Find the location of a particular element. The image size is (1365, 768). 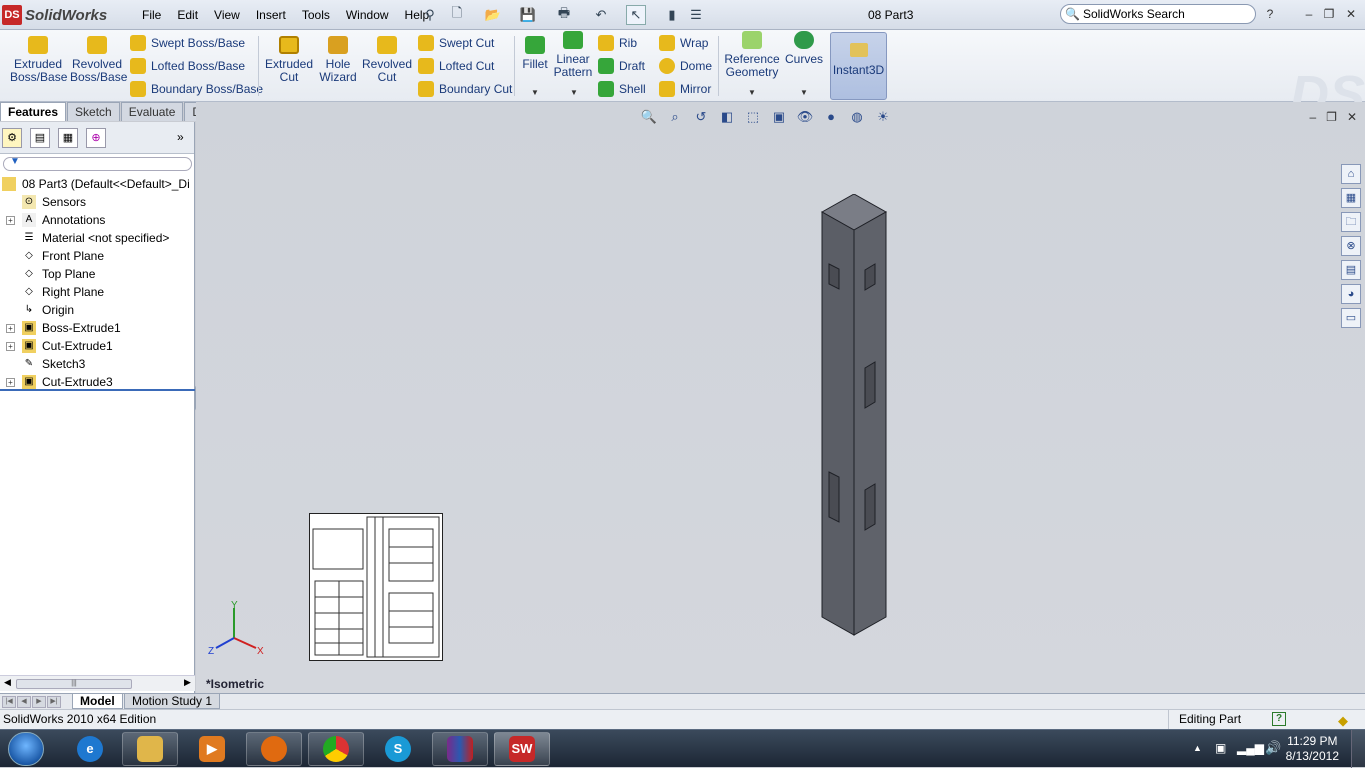

taskbar-file-explorer is located at coordinates (150, 749).